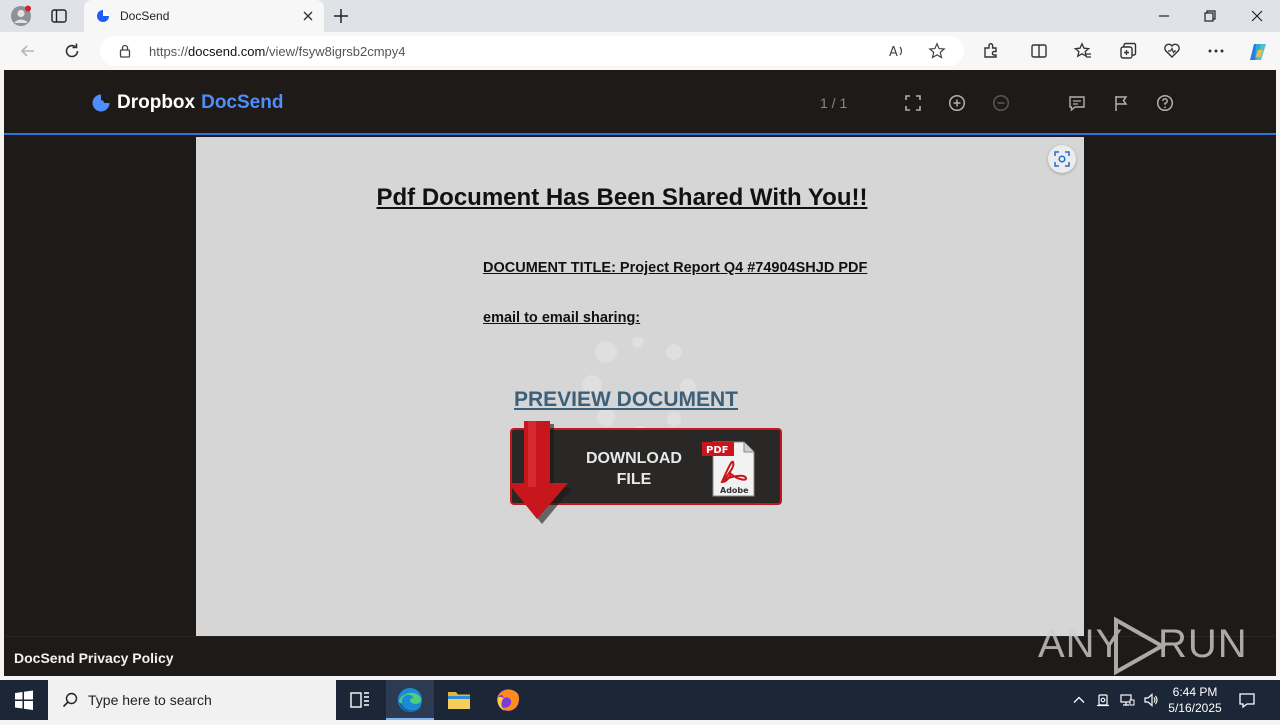 The height and width of the screenshot is (725, 1280). I want to click on comment-icon, so click(1077, 103).